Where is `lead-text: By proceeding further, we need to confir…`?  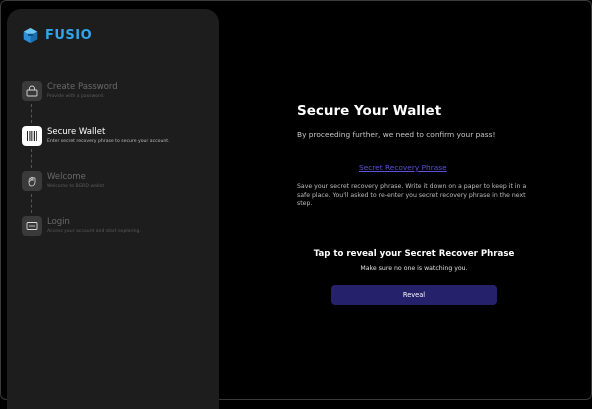
lead-text: By proceeding further, we need to confir… is located at coordinates (396, 134).